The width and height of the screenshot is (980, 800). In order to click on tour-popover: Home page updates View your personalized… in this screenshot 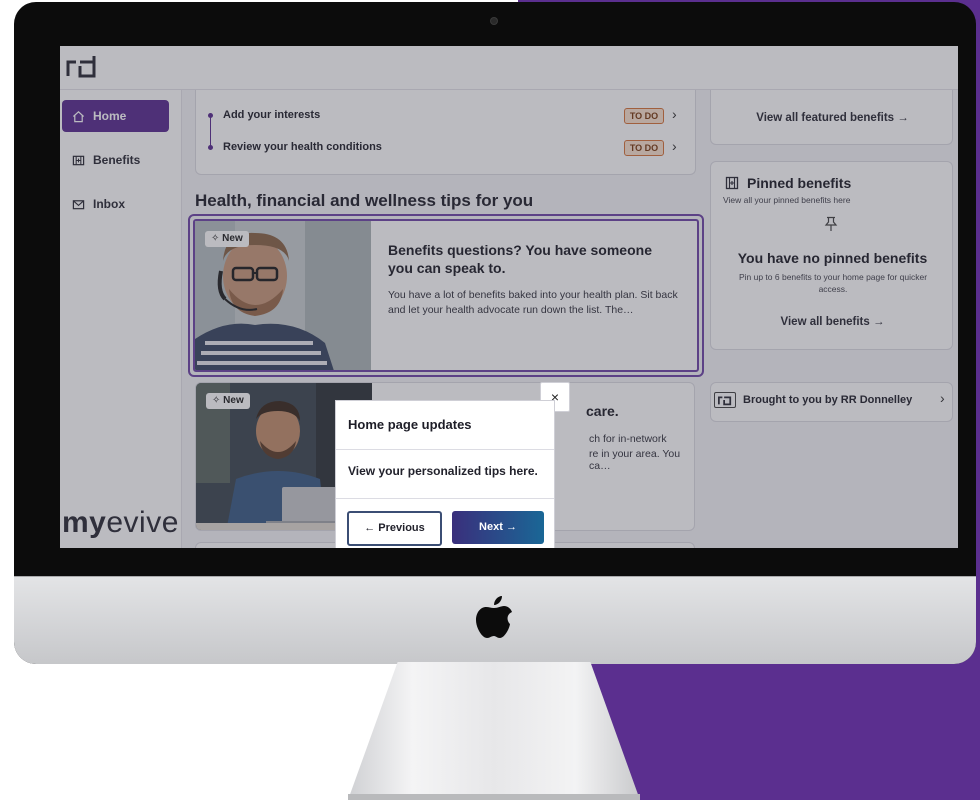, I will do `click(445, 474)`.